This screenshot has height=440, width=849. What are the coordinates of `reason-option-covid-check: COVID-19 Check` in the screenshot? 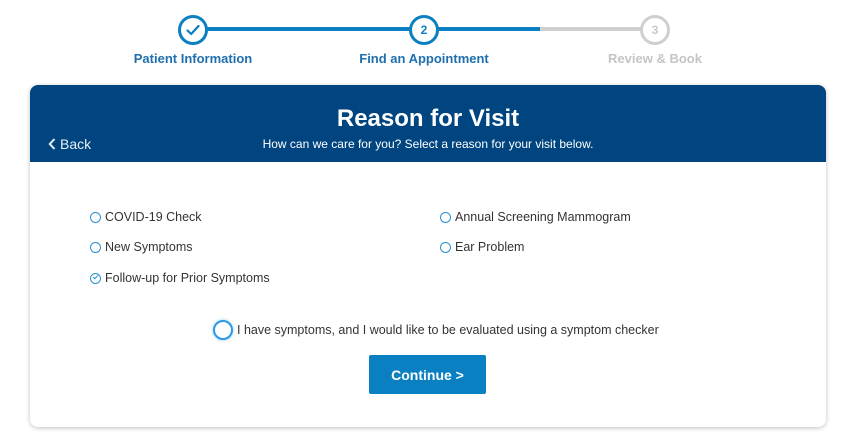 It's located at (146, 217).